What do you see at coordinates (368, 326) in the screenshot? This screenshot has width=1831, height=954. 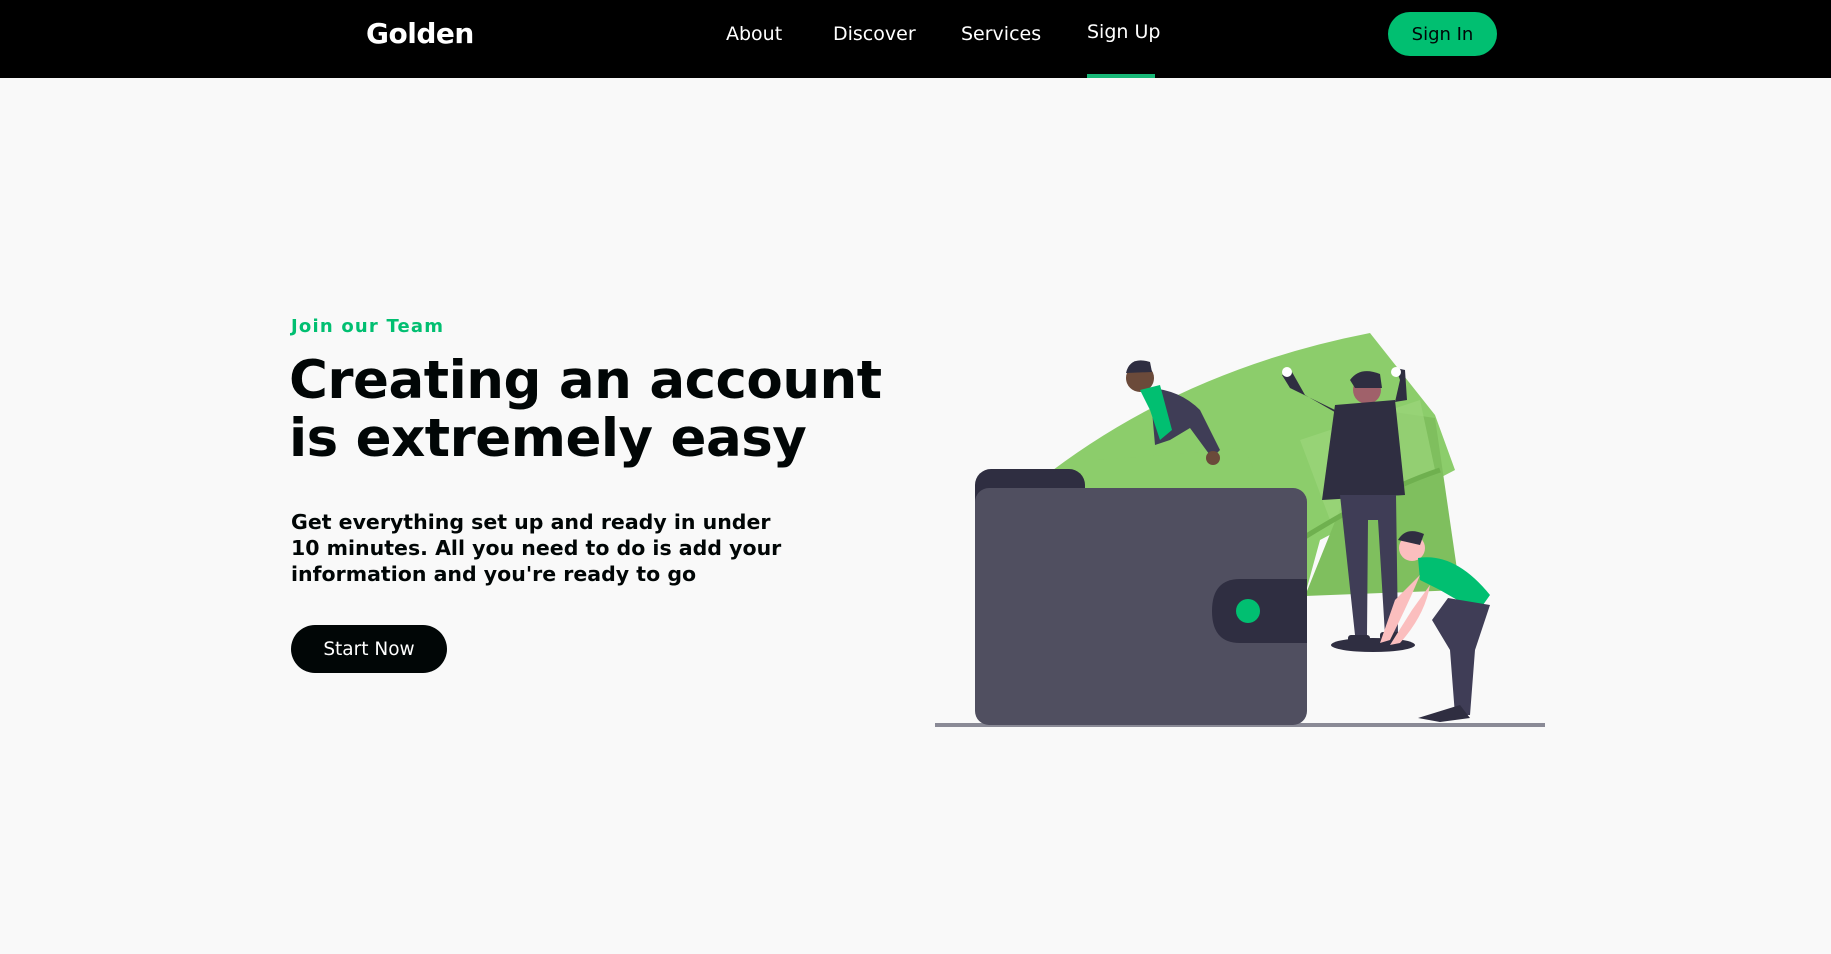 I see `hero-top-line: Join our Team` at bounding box center [368, 326].